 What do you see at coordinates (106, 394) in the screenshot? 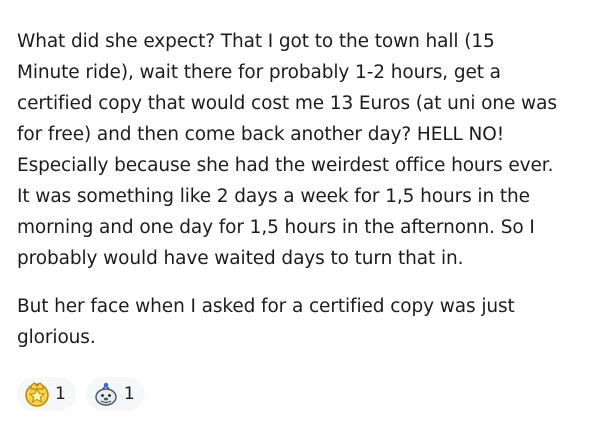
I see `wholesome-seal-icon` at bounding box center [106, 394].